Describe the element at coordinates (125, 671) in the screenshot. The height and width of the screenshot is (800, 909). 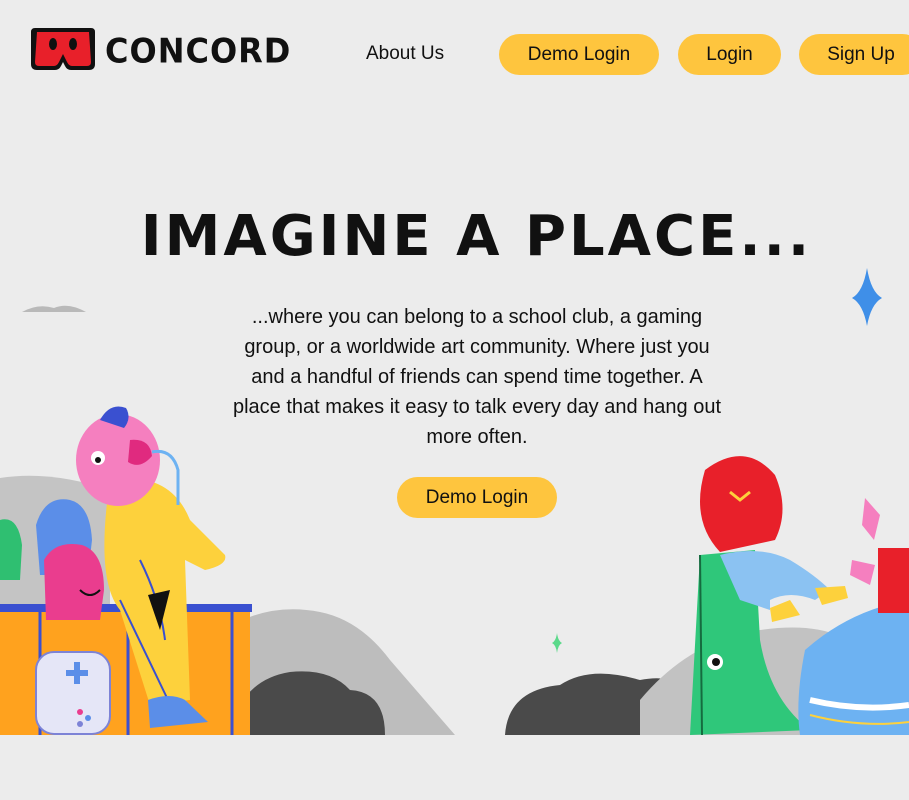
I see `desk-shape` at that location.